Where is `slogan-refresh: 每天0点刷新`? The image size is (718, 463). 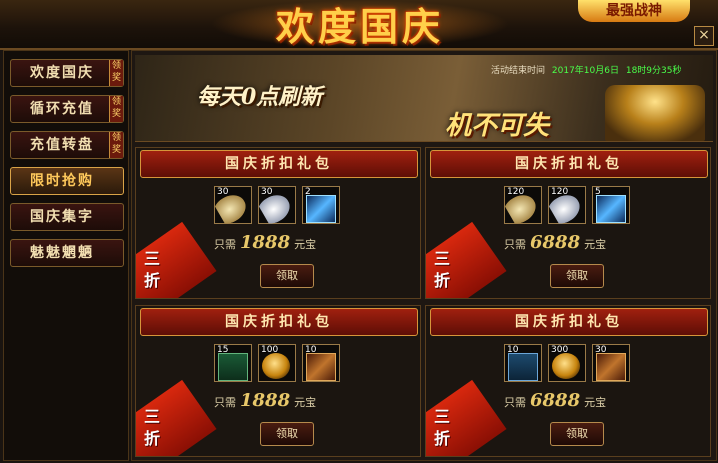 slogan-refresh: 每天0点刷新 is located at coordinates (260, 97).